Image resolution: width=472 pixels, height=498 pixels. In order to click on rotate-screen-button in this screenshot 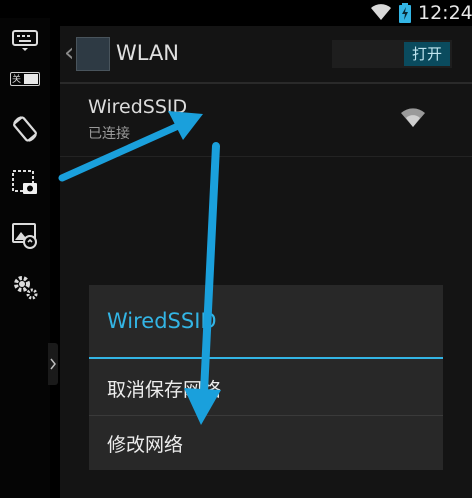, I will do `click(25, 129)`.